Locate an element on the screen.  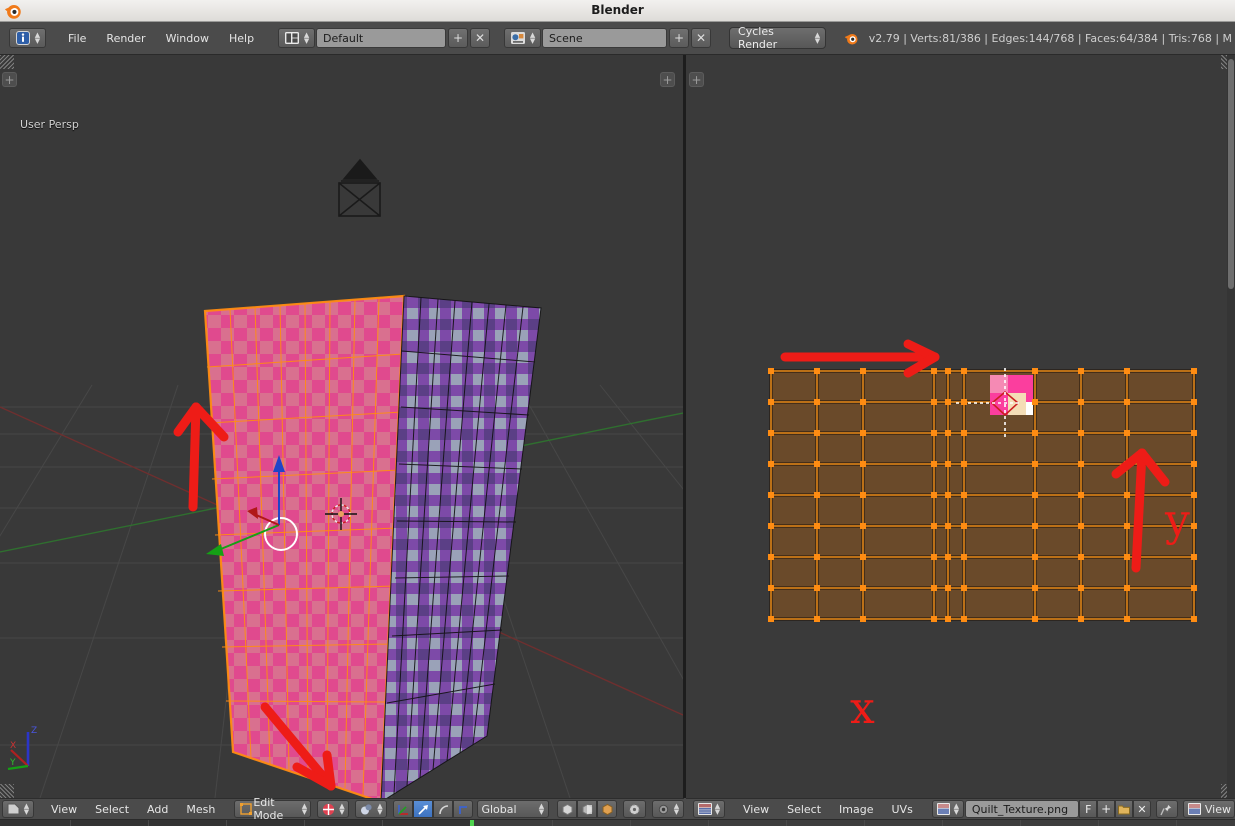
proportional-editing-button is located at coordinates (634, 809).